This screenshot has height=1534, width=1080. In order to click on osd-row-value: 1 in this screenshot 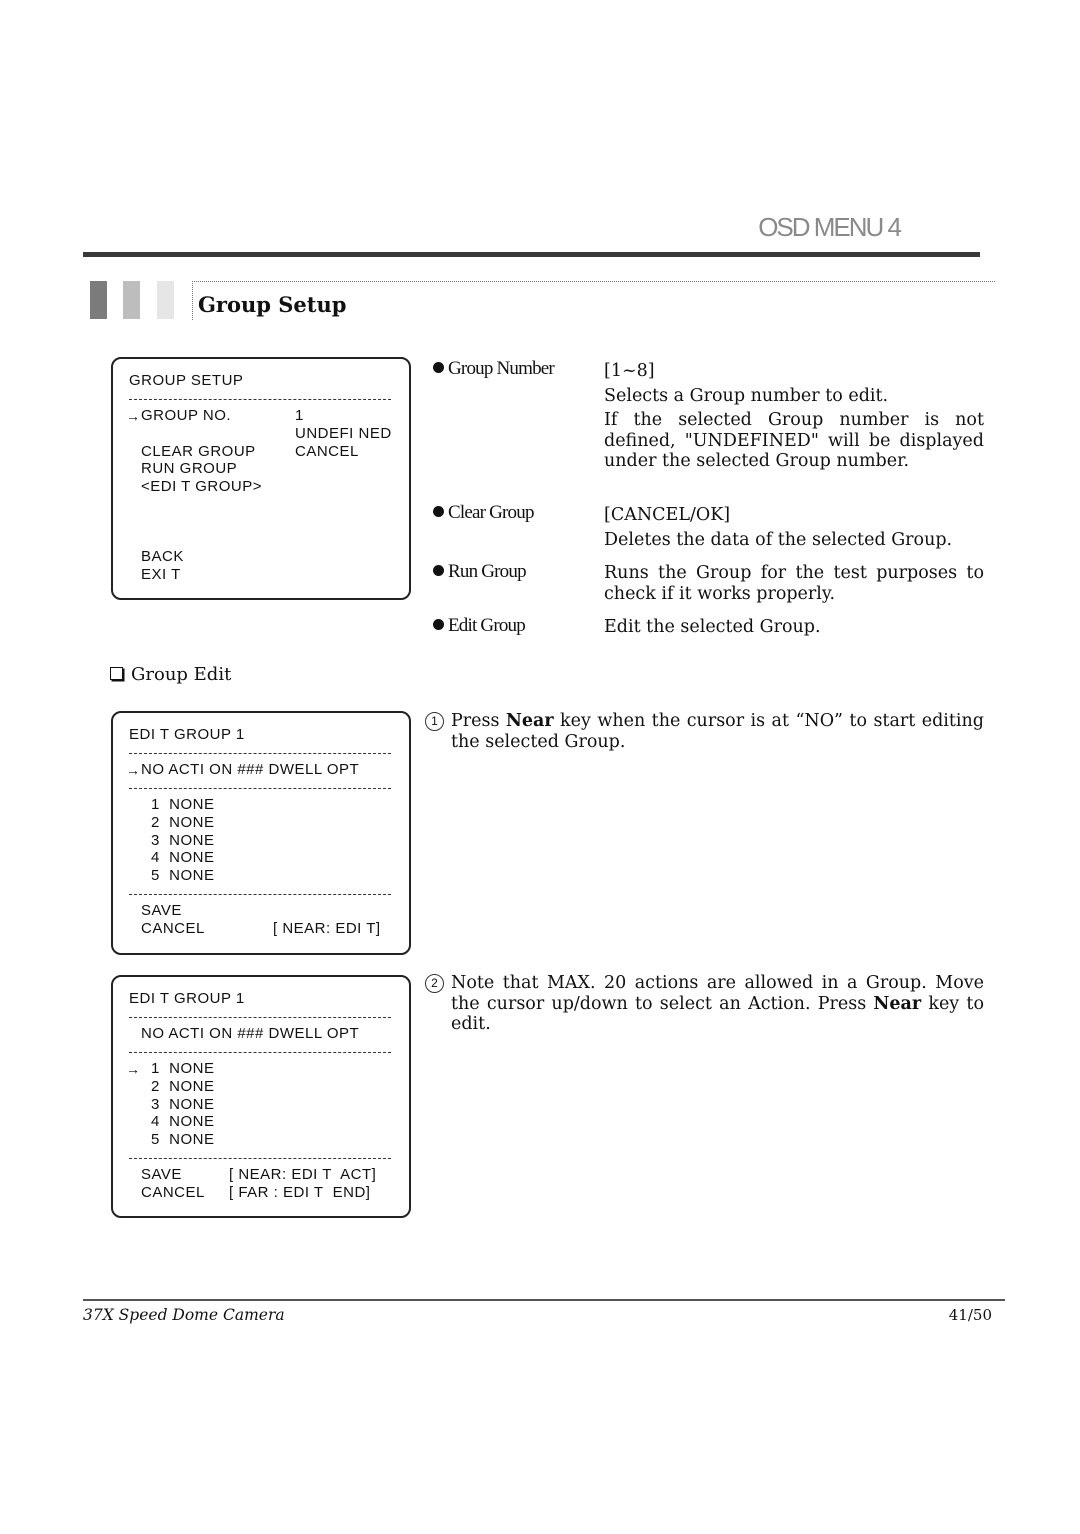, I will do `click(299, 415)`.